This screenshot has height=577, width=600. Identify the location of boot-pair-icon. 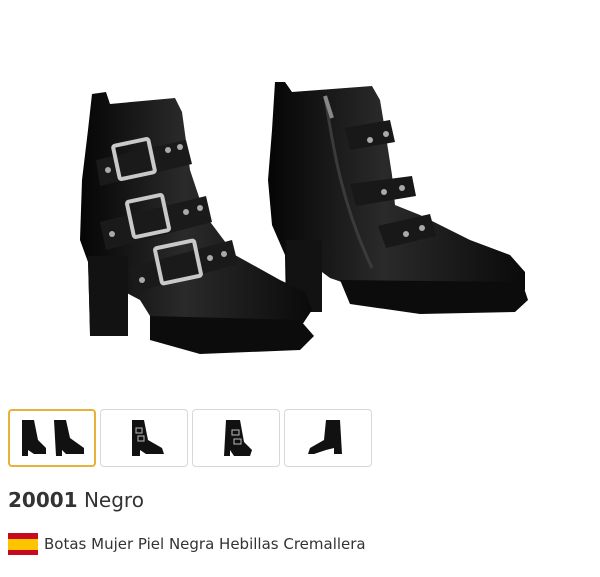
(53, 438).